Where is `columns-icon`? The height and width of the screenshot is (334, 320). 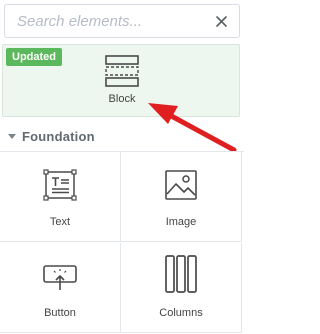 columns-icon is located at coordinates (181, 274).